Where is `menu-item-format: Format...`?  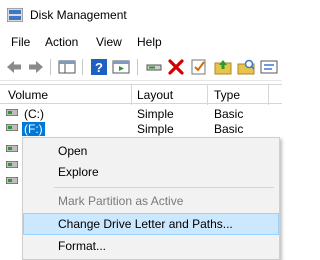
menu-item-format: Format... is located at coordinates (151, 246).